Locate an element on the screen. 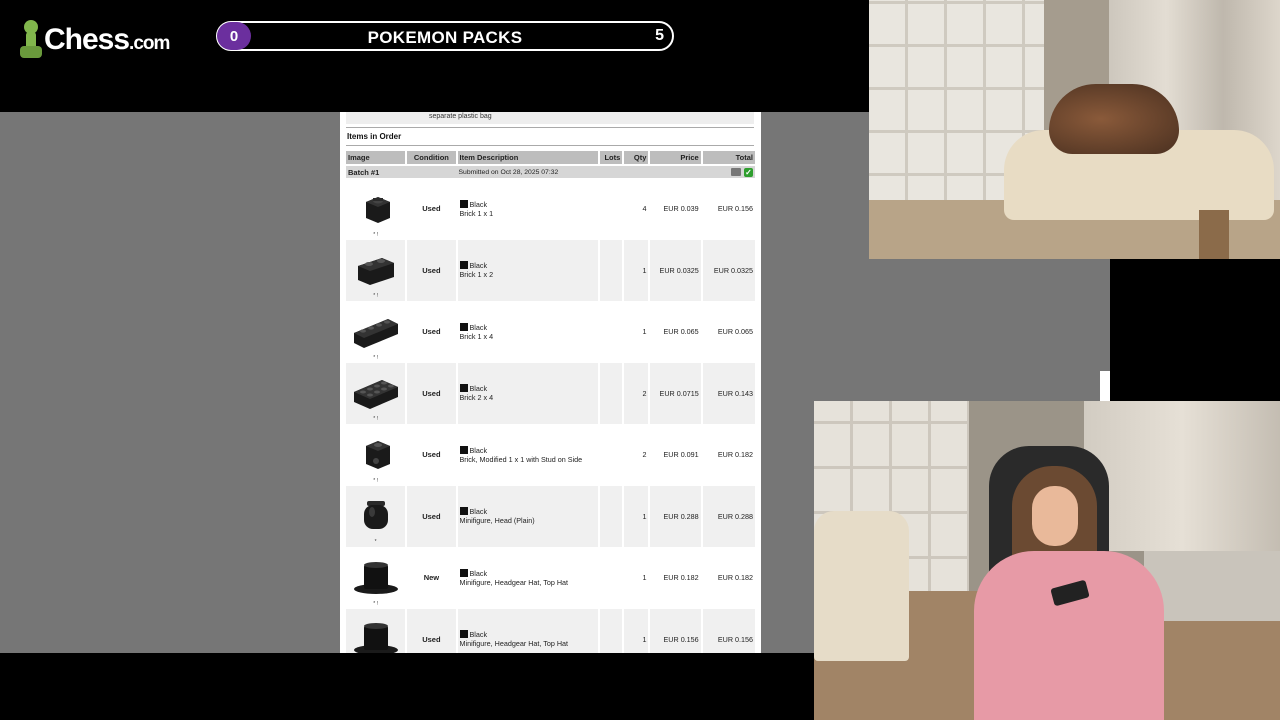 The height and width of the screenshot is (720, 1280). item-total: EUR 0.288 is located at coordinates (727, 516).